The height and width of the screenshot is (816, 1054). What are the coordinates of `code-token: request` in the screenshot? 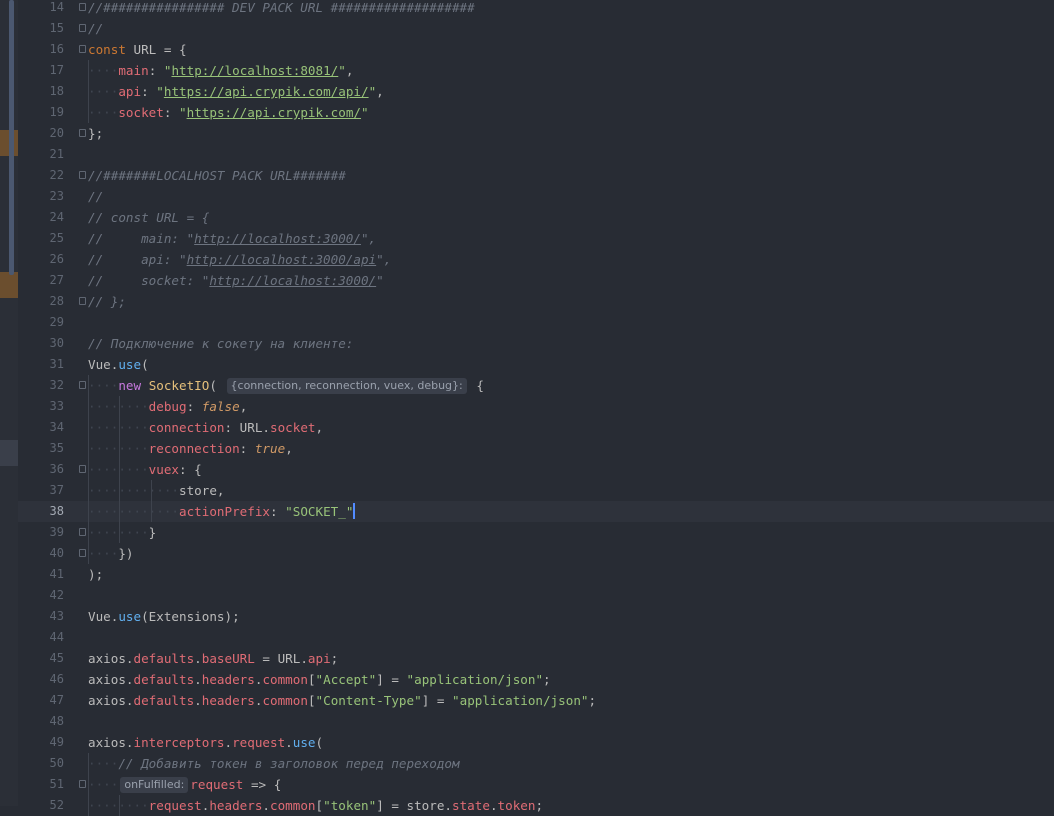 It's located at (259, 742).